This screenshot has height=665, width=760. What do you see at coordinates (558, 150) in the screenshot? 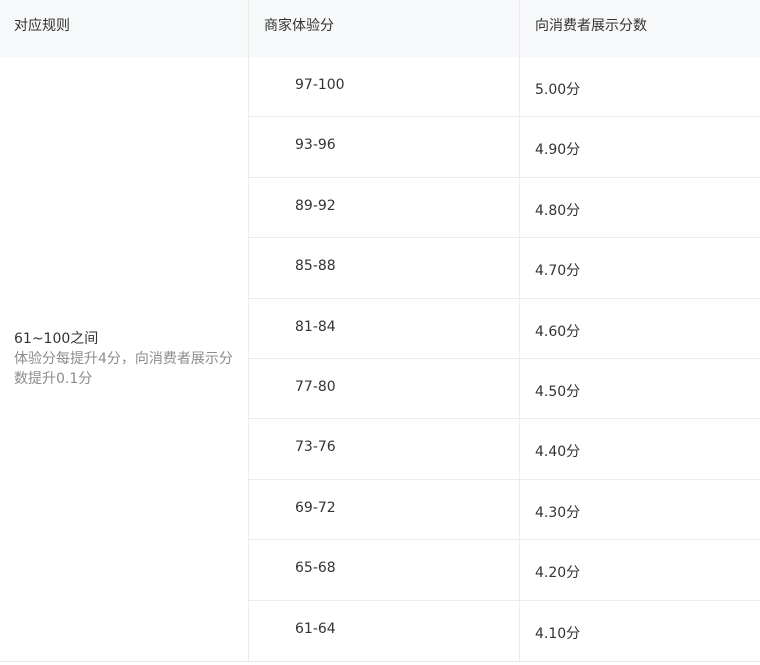
I see `display-score: 4.90分` at bounding box center [558, 150].